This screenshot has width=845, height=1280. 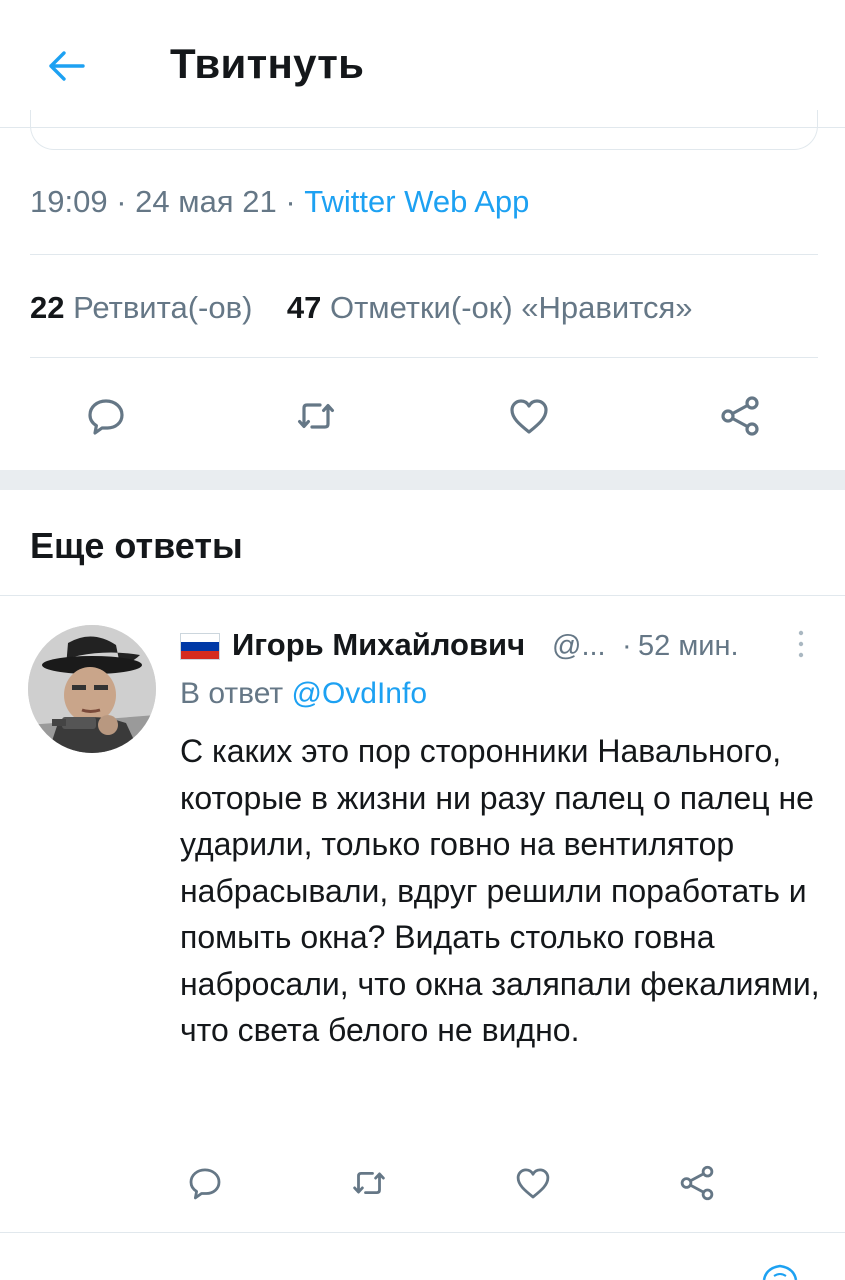 I want to click on likes-label: Отметки(-ок) «Нравится», so click(x=511, y=307).